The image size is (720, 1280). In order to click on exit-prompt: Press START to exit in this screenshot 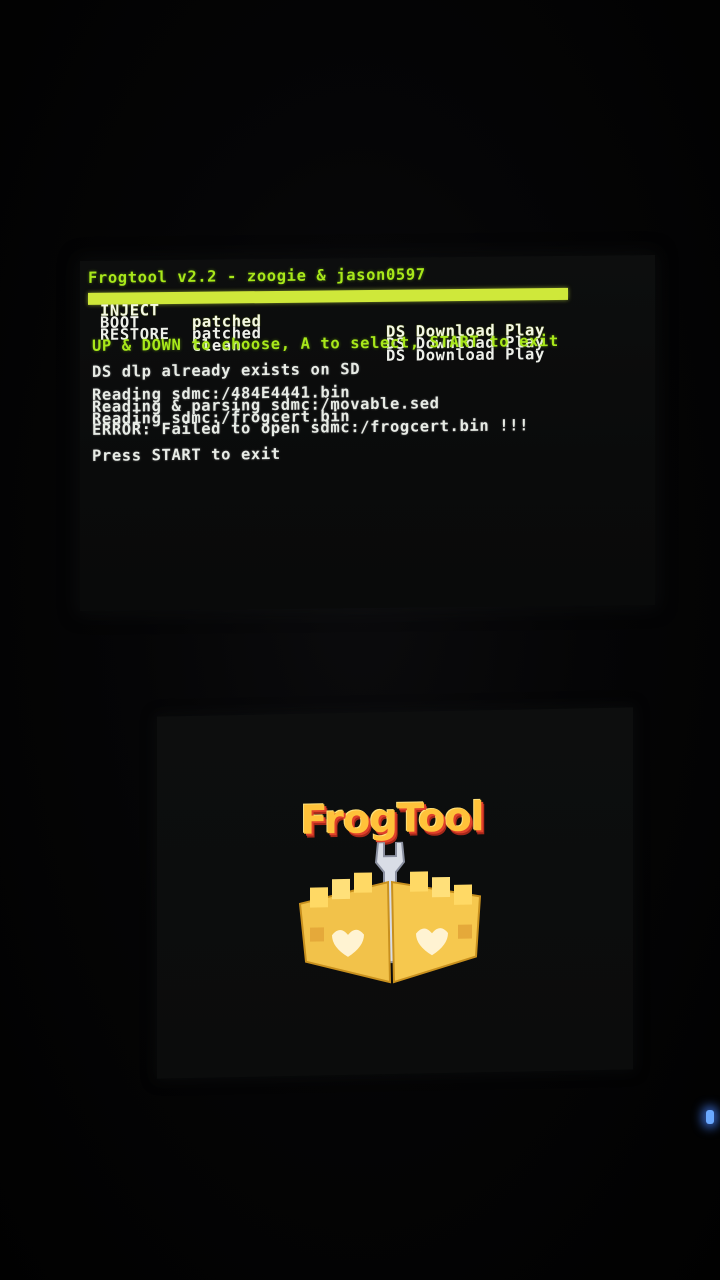, I will do `click(186, 454)`.